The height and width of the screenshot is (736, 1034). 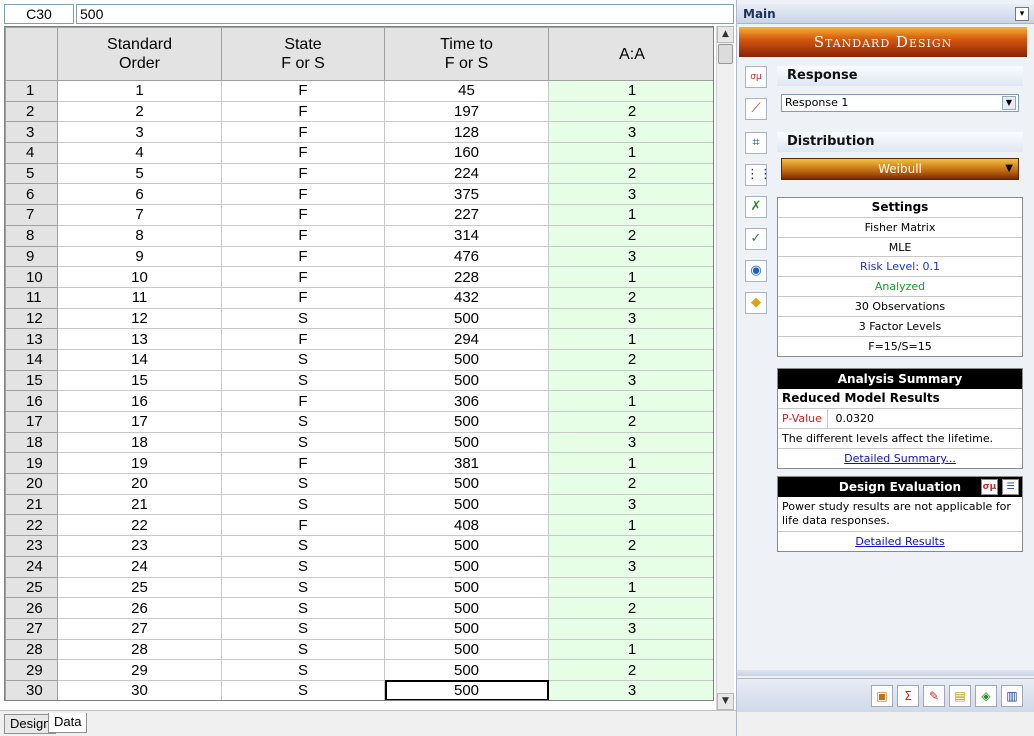 I want to click on row-header: 28, so click(x=31, y=649).